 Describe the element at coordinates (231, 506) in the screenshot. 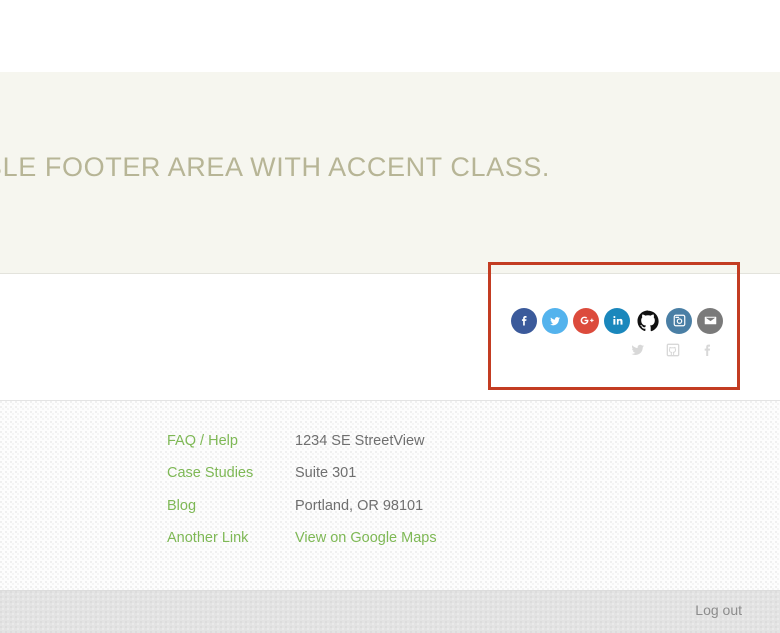

I see `footer-link-blog: Blog` at that location.